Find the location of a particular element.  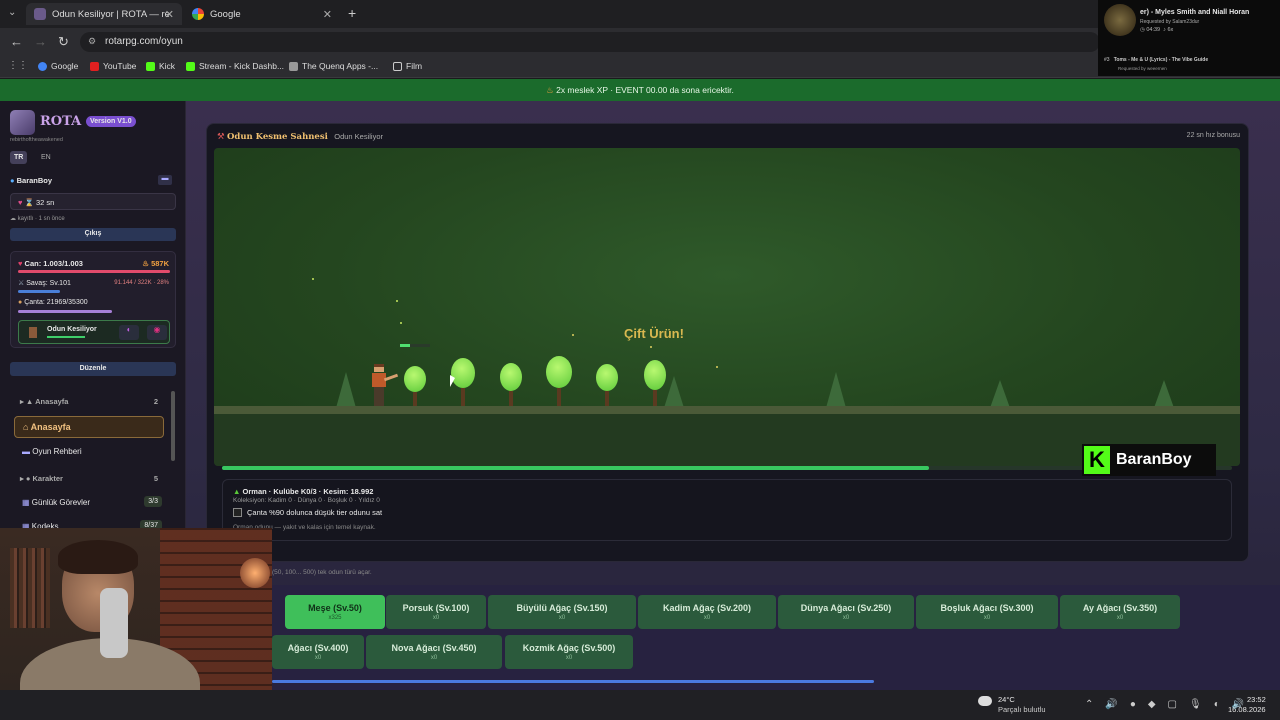

apps-grid-icon: ⋮⋮ is located at coordinates (18, 65).